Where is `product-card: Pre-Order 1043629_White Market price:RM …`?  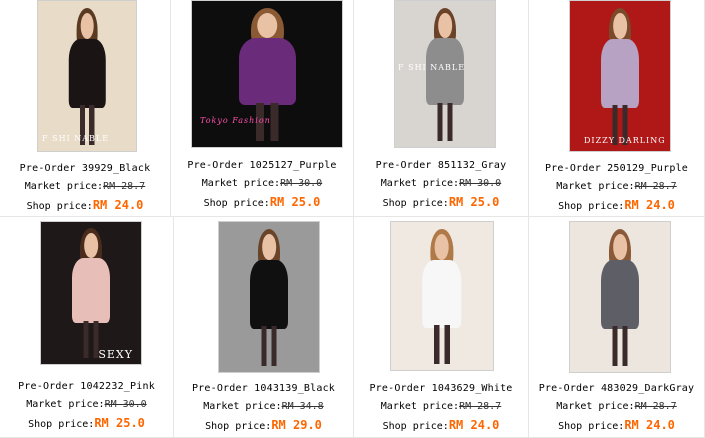 product-card: Pre-Order 1043629_White Market price:RM … is located at coordinates (441, 327).